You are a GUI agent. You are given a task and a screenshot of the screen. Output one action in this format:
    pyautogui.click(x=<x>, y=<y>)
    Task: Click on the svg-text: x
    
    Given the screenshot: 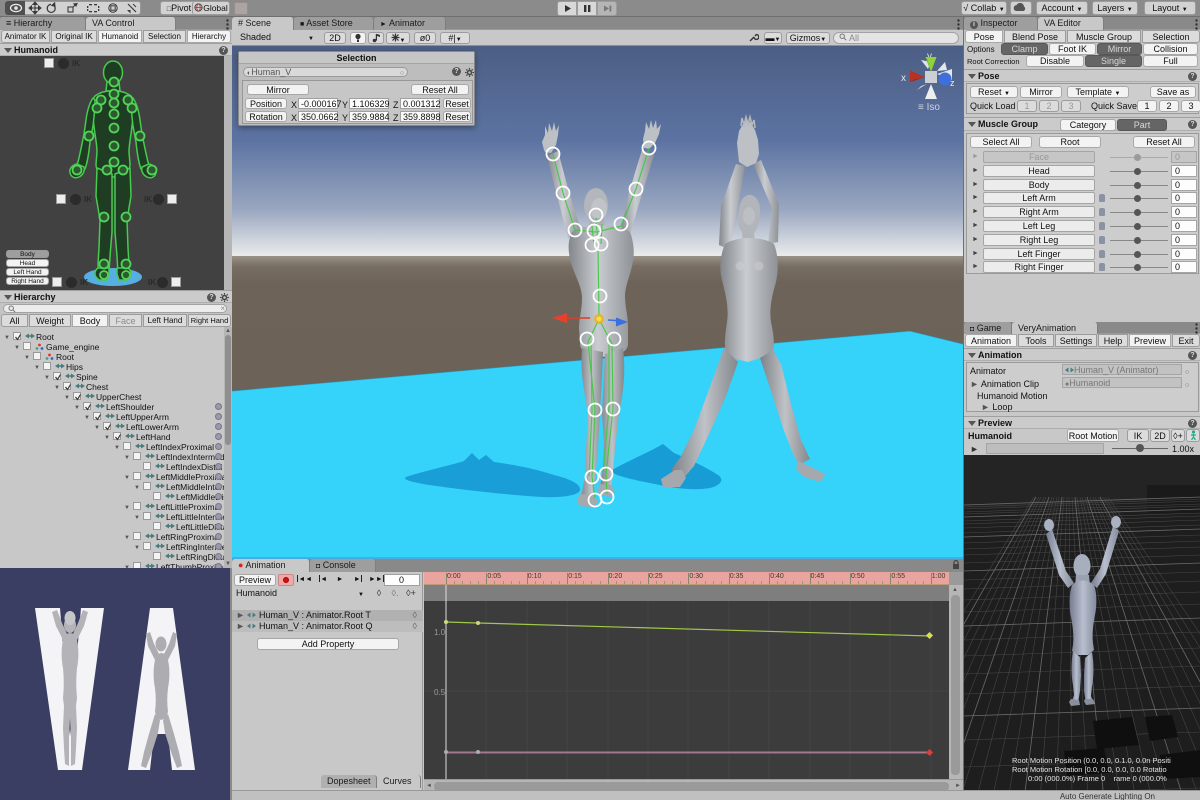 What is the action you would take?
    pyautogui.click(x=903, y=78)
    